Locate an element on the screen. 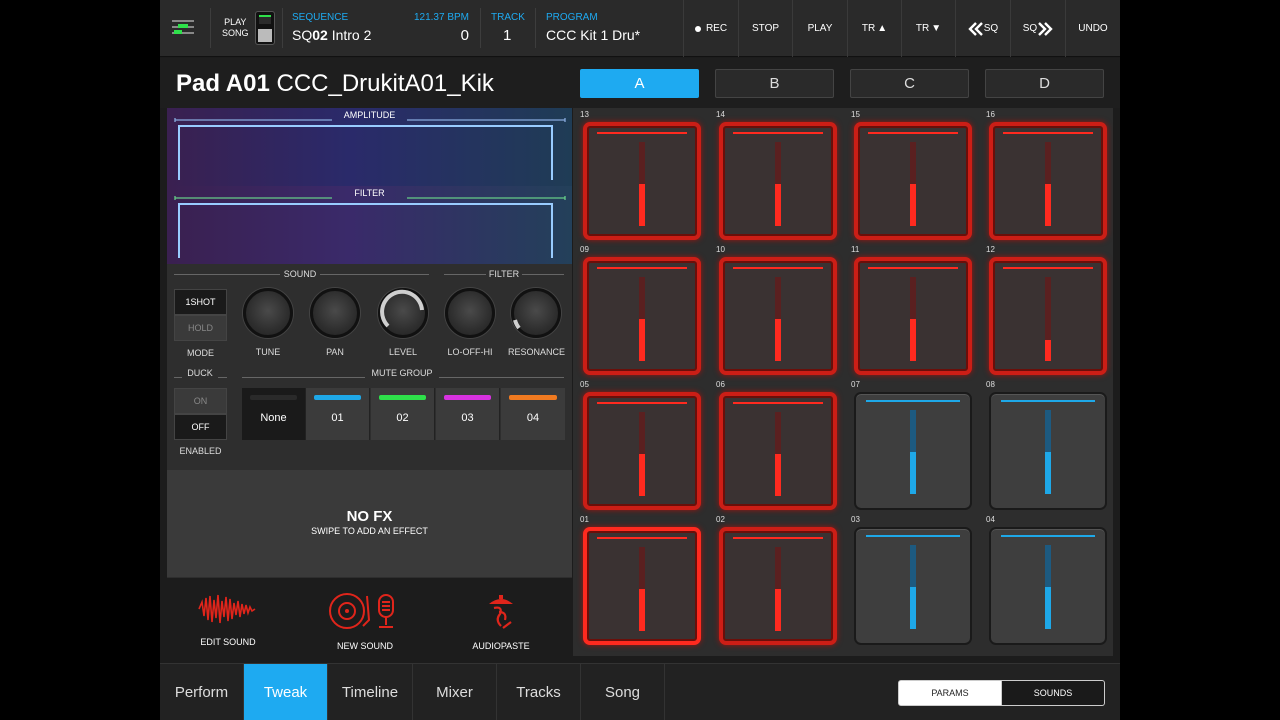 Image resolution: width=1280 pixels, height=720 pixels. sequence-next-button: SQ is located at coordinates (1037, 28).